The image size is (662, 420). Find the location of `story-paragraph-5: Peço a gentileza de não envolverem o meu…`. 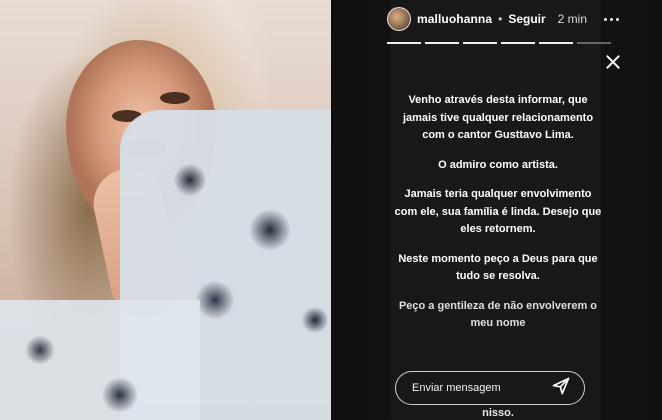

story-paragraph-5: Peço a gentileza de não envolverem o meu… is located at coordinates (498, 314).